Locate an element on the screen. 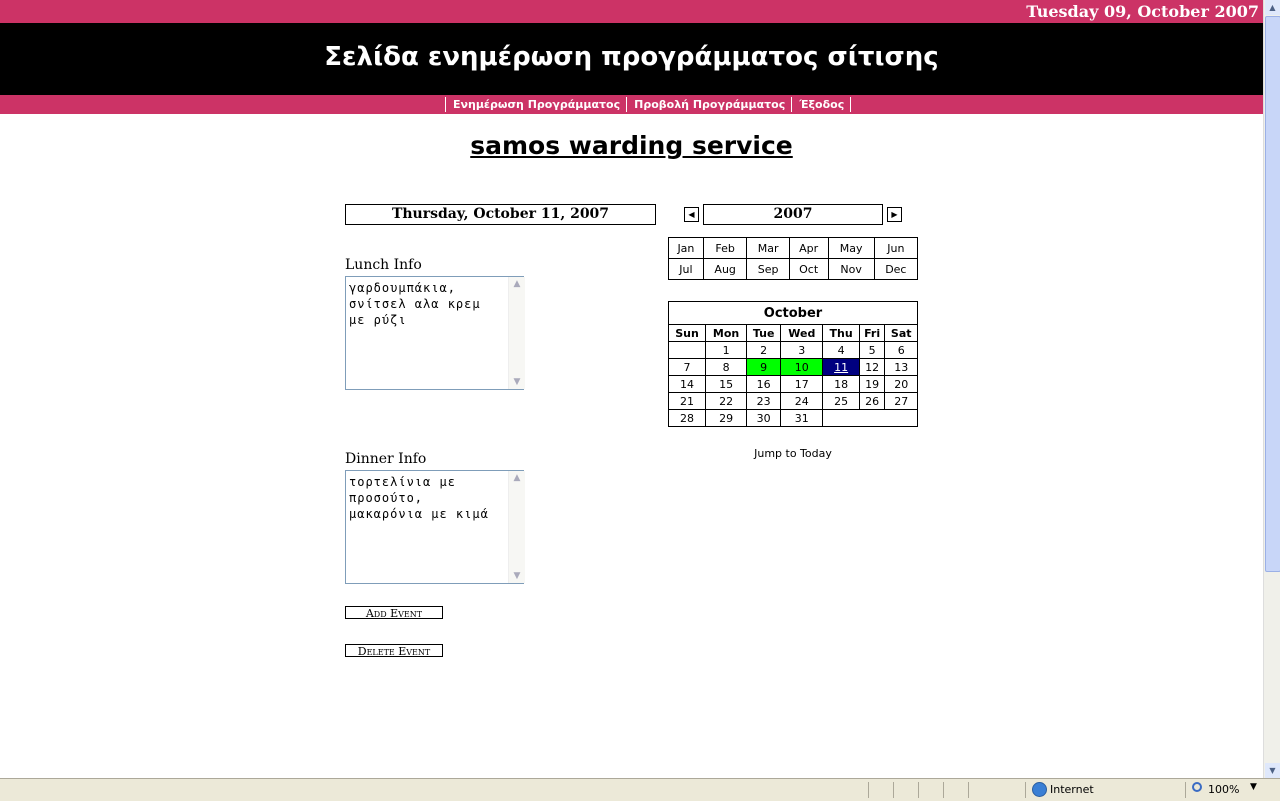  day-cell: 16 is located at coordinates (764, 384).